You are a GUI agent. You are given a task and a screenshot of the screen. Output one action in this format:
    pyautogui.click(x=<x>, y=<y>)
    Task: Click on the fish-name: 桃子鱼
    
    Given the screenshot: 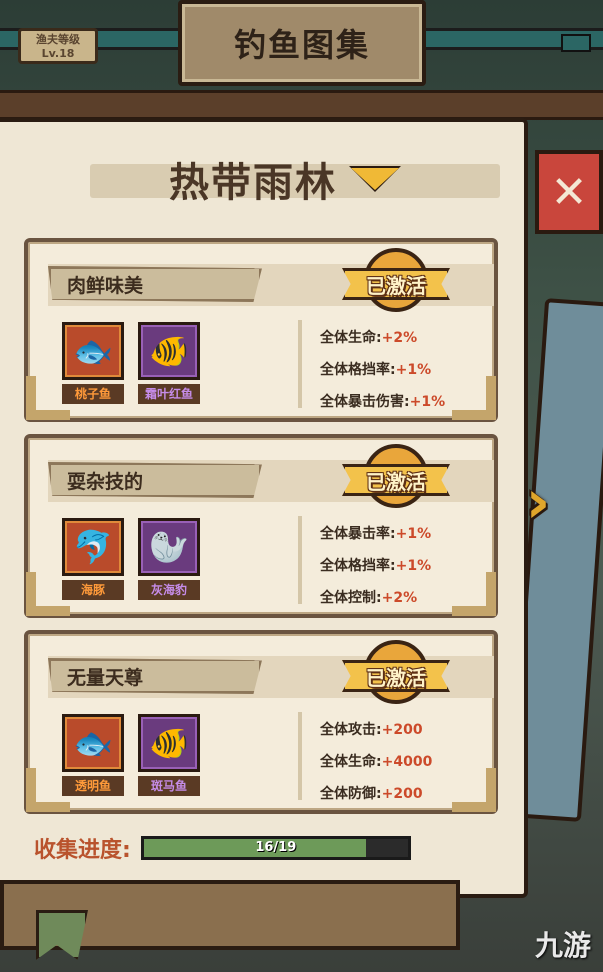 What is the action you would take?
    pyautogui.click(x=93, y=394)
    